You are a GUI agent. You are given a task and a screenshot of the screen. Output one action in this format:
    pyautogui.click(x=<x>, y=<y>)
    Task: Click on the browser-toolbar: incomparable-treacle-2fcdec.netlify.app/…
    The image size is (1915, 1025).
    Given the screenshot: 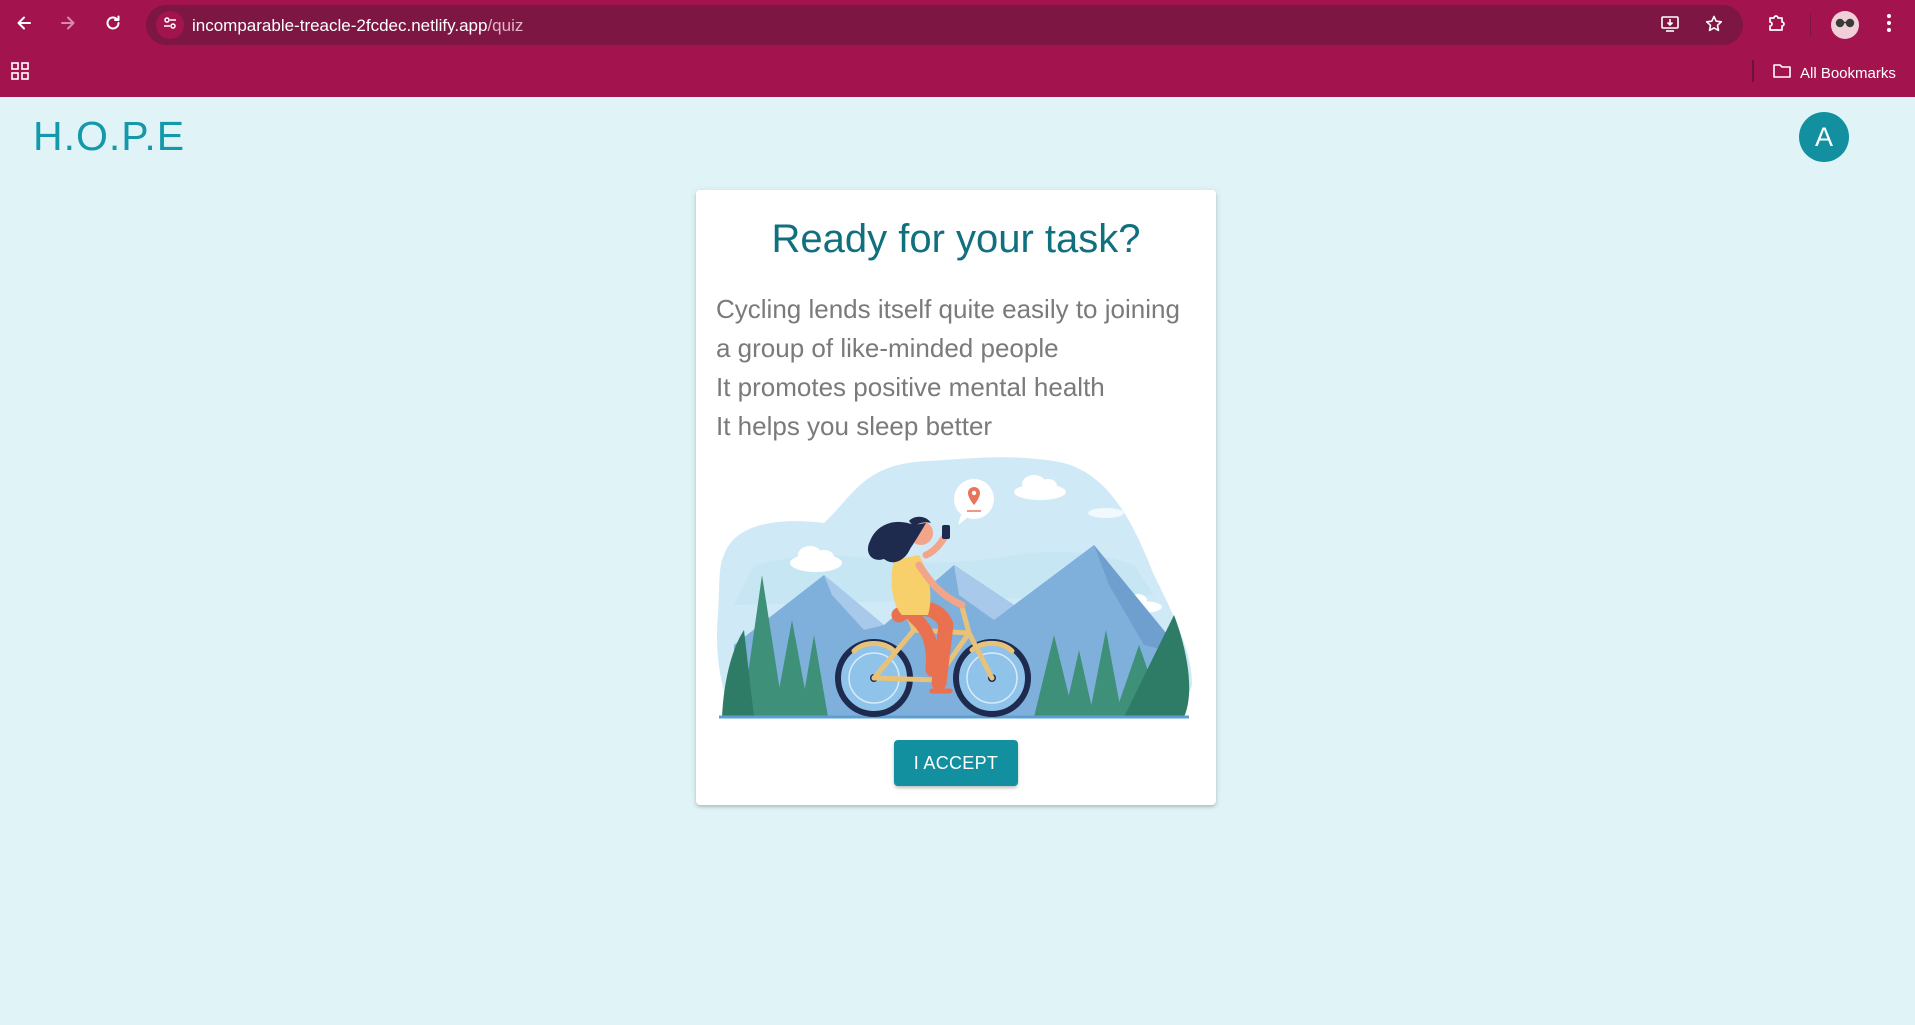 What is the action you would take?
    pyautogui.click(x=957, y=25)
    